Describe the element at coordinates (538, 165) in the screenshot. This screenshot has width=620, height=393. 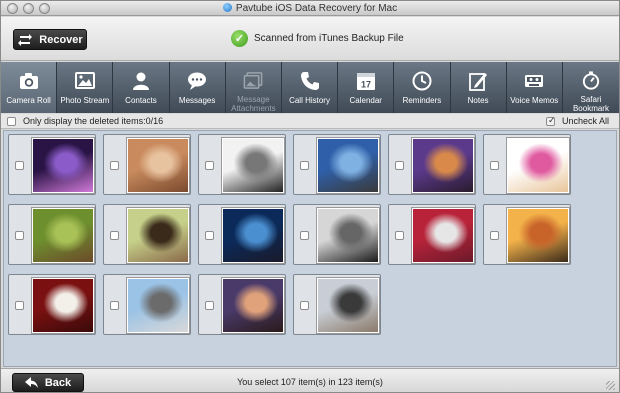
I see `beyonce-poster-photo` at that location.